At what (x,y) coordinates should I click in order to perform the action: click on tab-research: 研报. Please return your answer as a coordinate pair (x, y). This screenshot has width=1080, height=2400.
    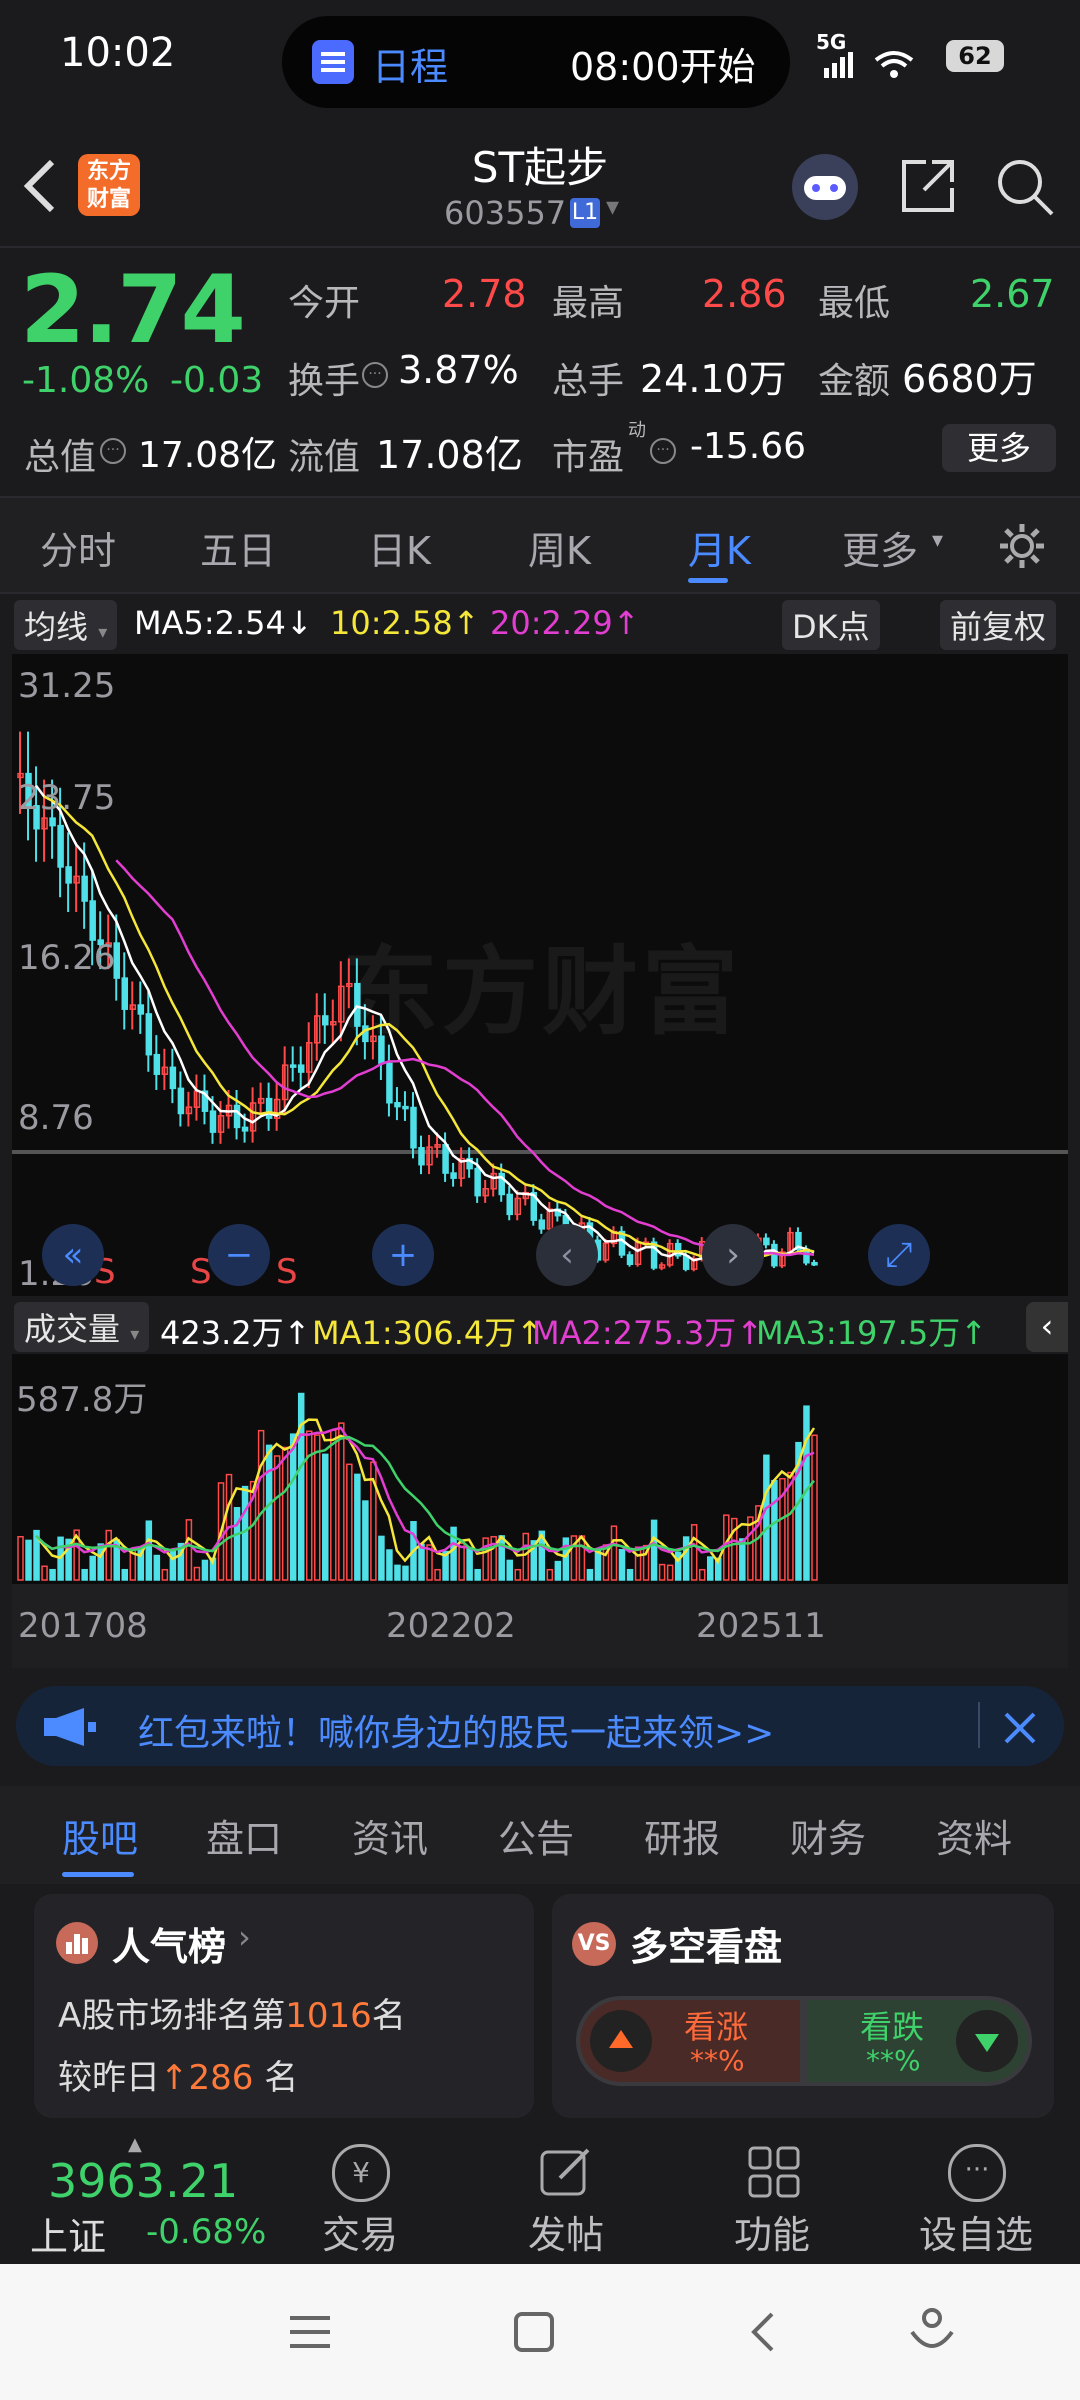
    Looking at the image, I should click on (682, 1835).